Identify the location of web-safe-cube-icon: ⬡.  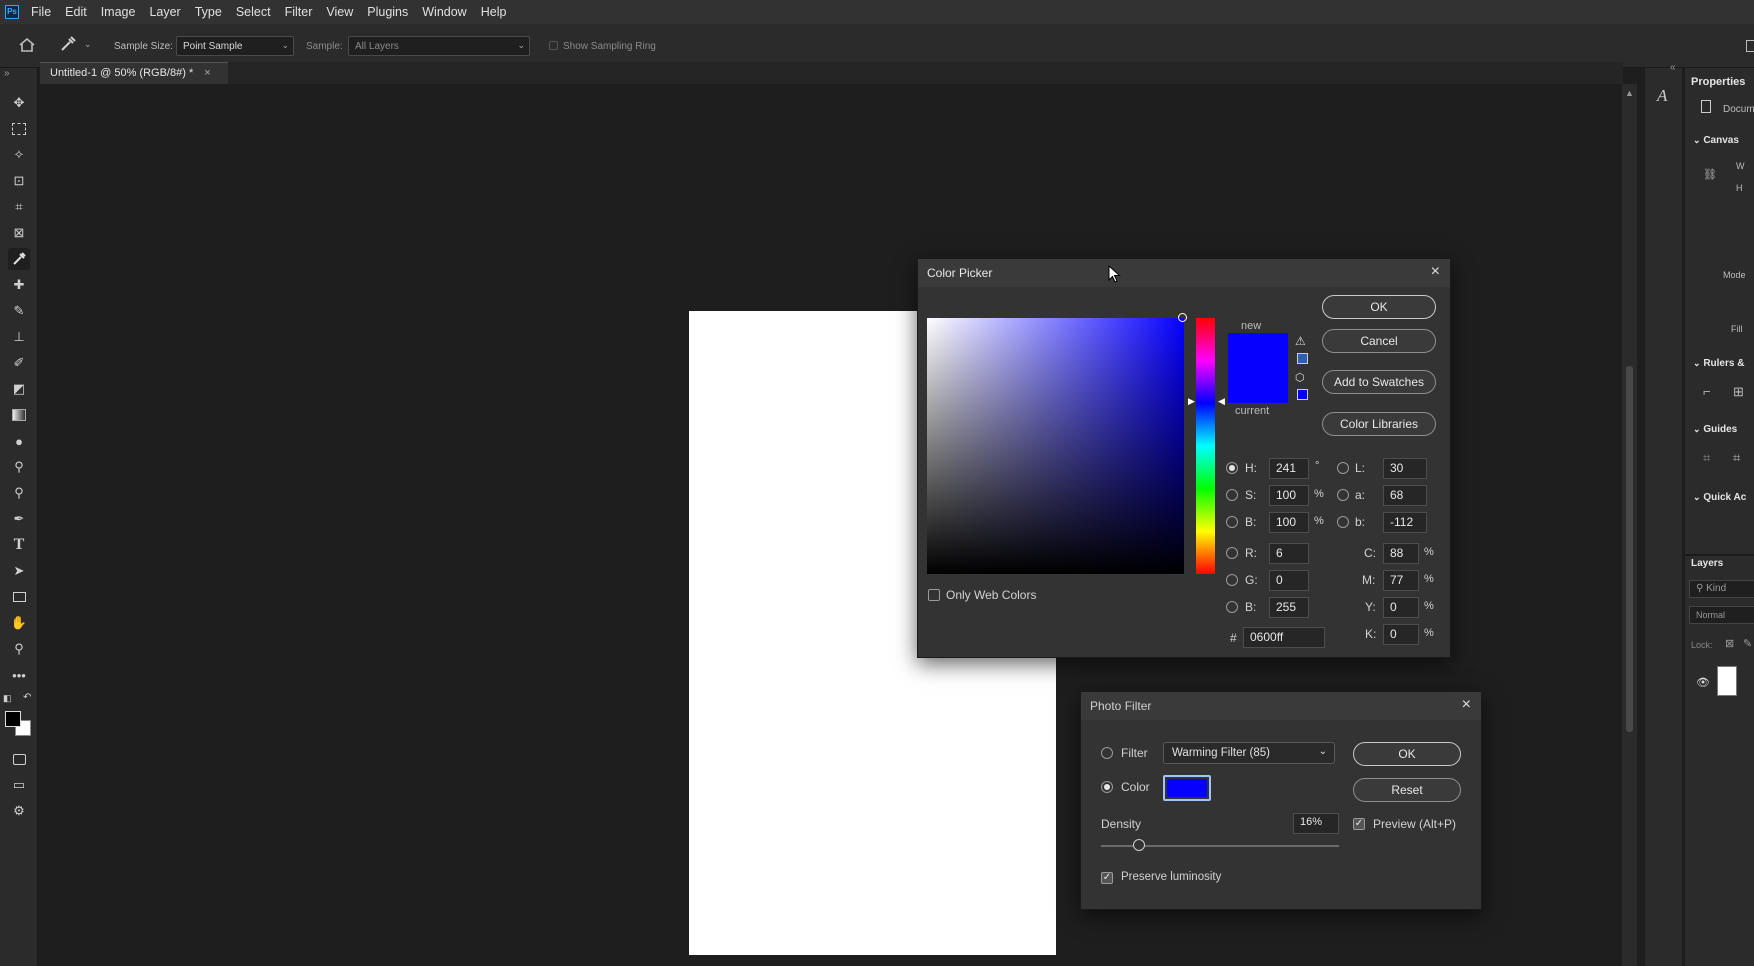
(1300, 377).